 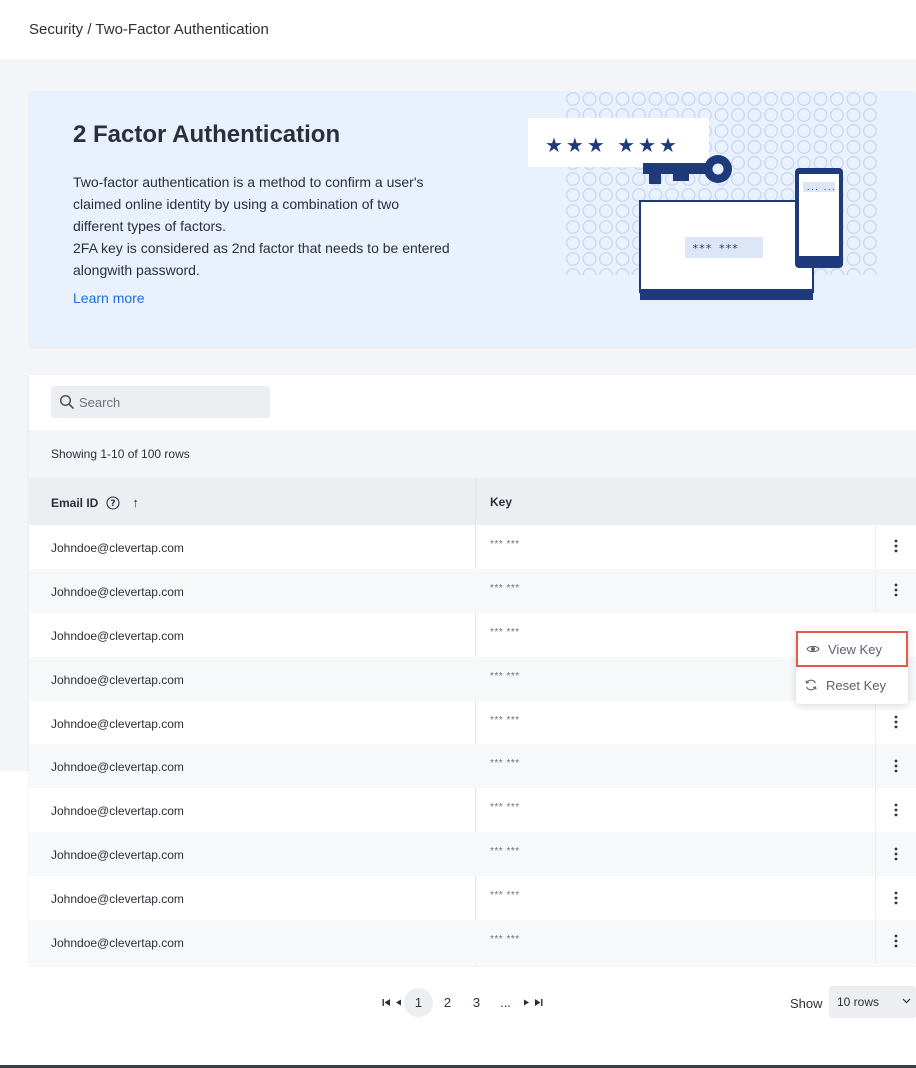 I want to click on next-page-icon, so click(x=526, y=1002).